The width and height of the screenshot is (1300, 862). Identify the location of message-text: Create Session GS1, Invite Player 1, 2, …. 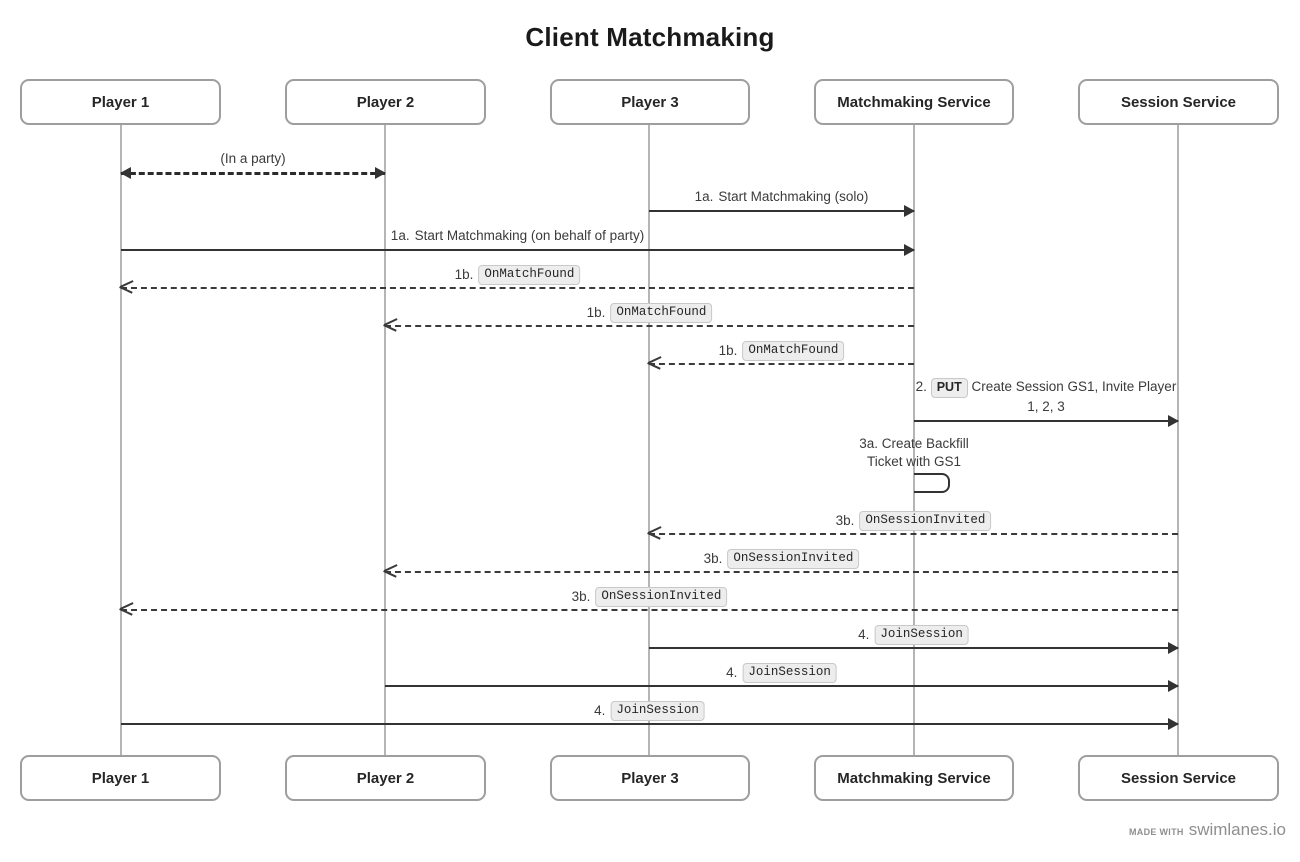
(1074, 396).